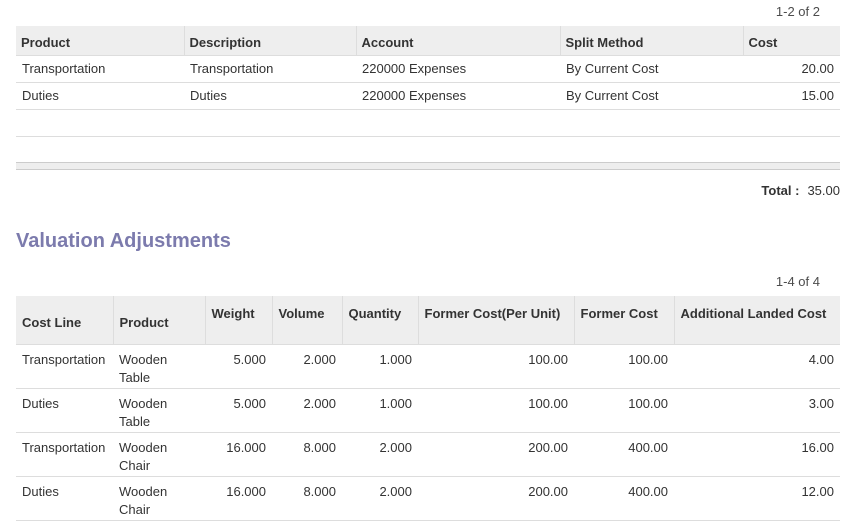 Image resolution: width=853 pixels, height=521 pixels. I want to click on column-header-cost-line: Cost Line, so click(64, 320).